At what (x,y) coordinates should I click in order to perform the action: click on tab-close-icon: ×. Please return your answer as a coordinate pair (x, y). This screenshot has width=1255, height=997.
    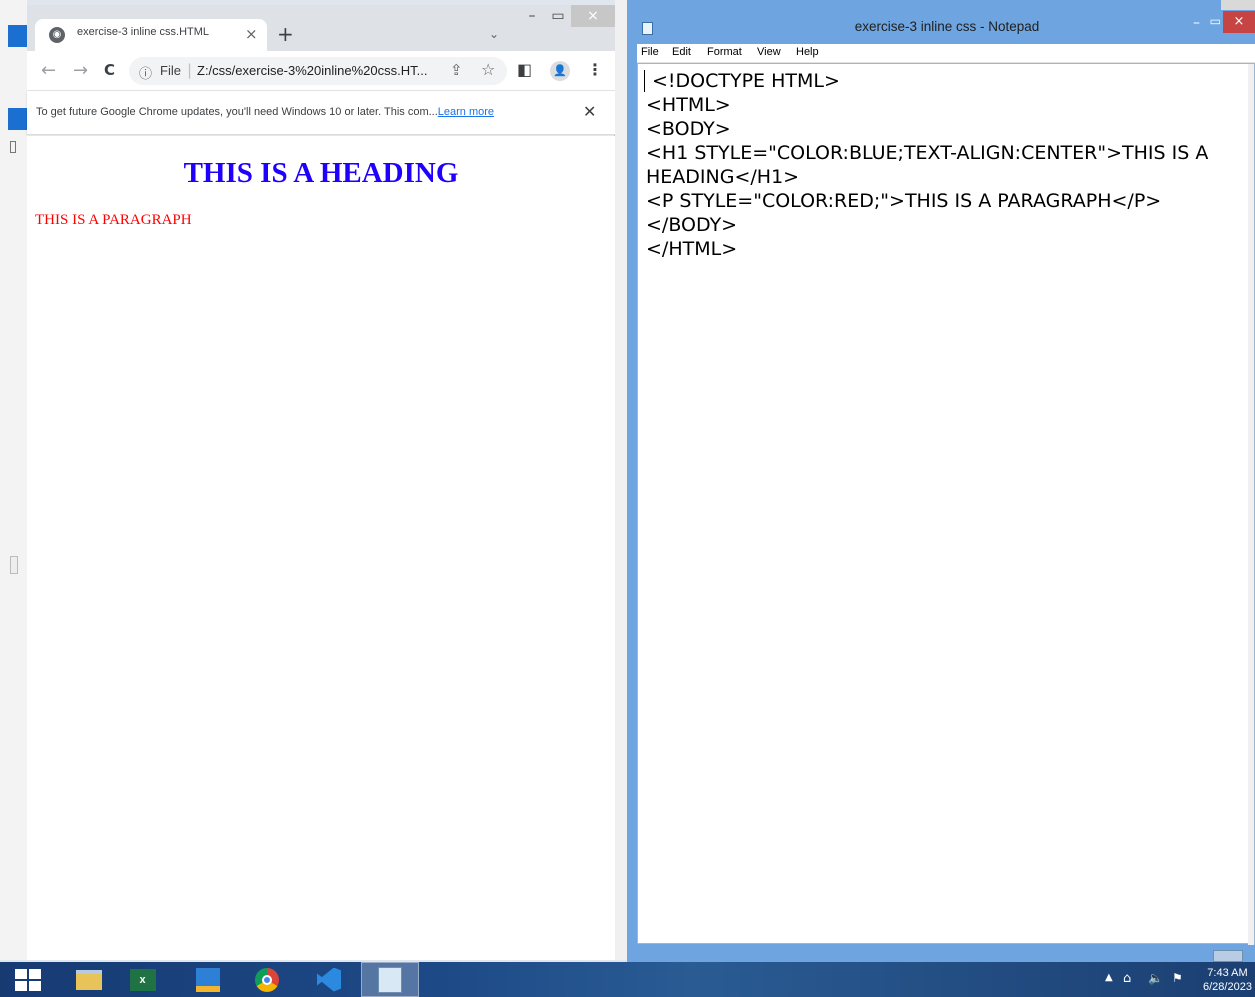
    Looking at the image, I should click on (251, 34).